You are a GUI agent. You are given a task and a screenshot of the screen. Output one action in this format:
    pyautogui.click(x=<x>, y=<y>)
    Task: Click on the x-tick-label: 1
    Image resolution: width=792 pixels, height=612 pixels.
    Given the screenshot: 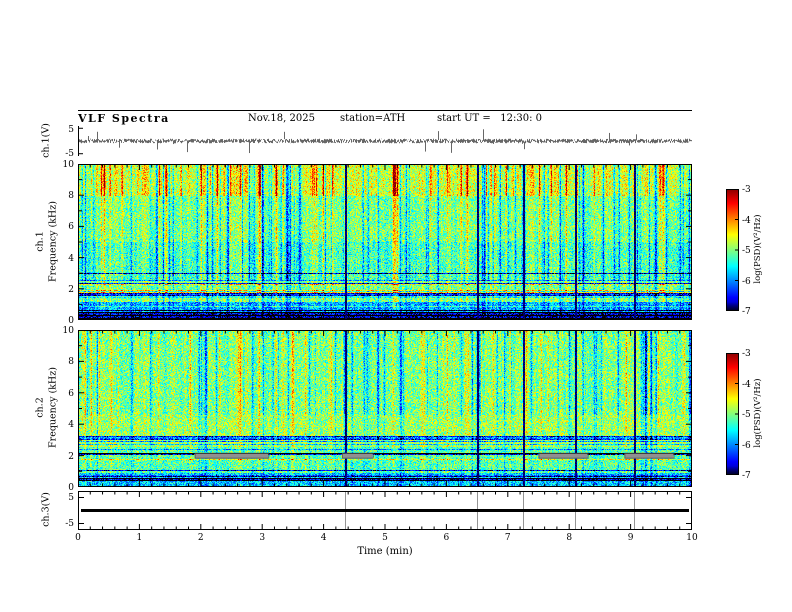 What is the action you would take?
    pyautogui.click(x=139, y=538)
    